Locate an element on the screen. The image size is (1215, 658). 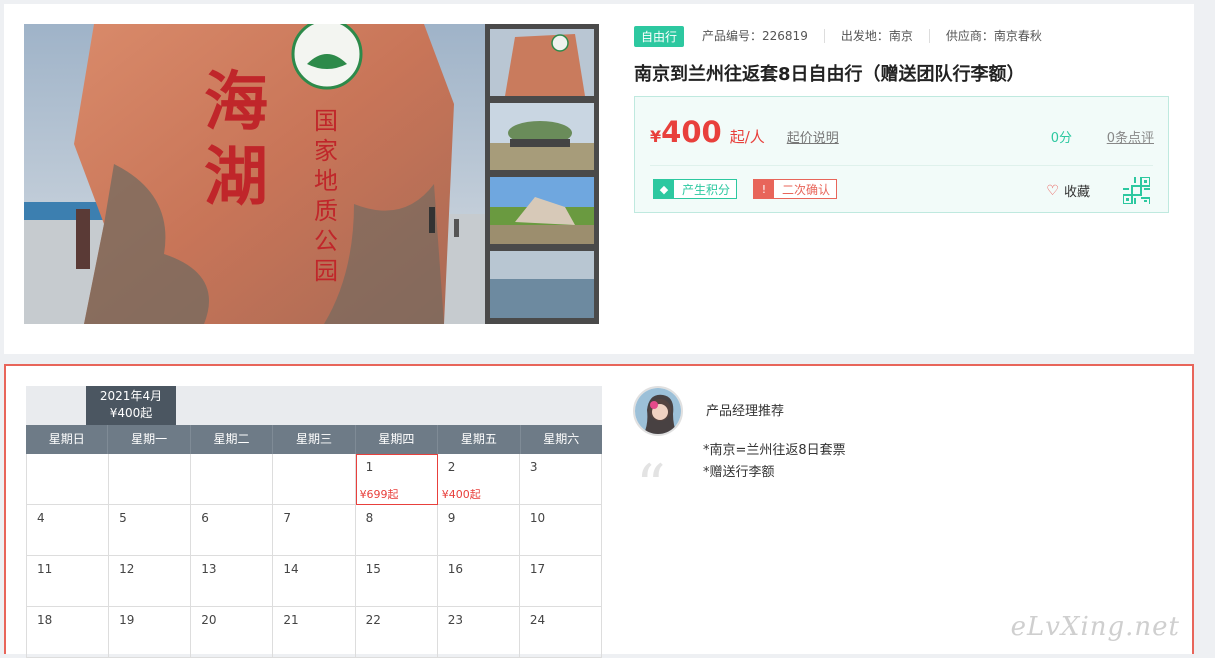
calendar-day-cell: 24 is located at coordinates (560, 632).